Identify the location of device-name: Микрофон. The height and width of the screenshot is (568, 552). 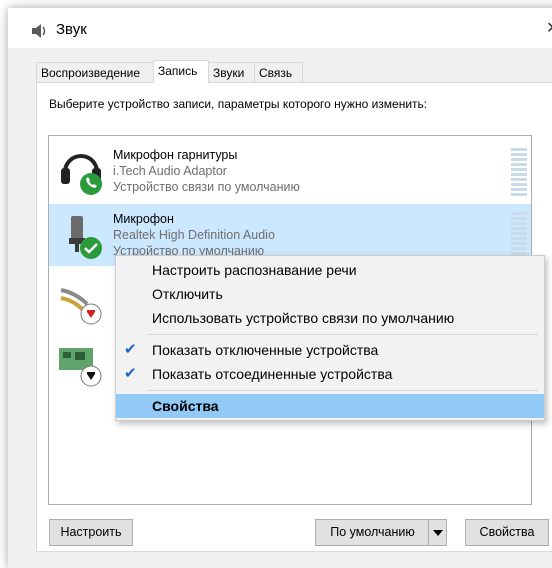
(143, 219).